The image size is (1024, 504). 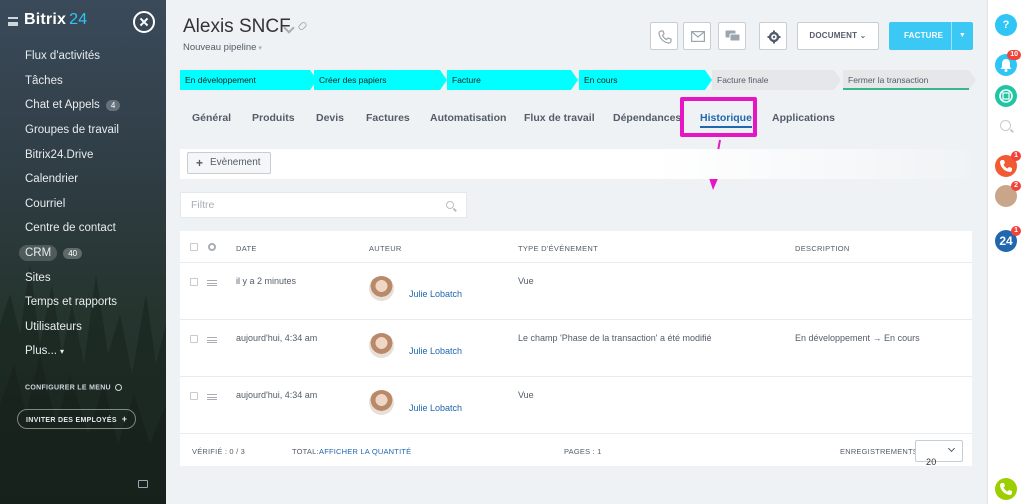 I want to click on row-event-type: Vue, so click(x=526, y=395).